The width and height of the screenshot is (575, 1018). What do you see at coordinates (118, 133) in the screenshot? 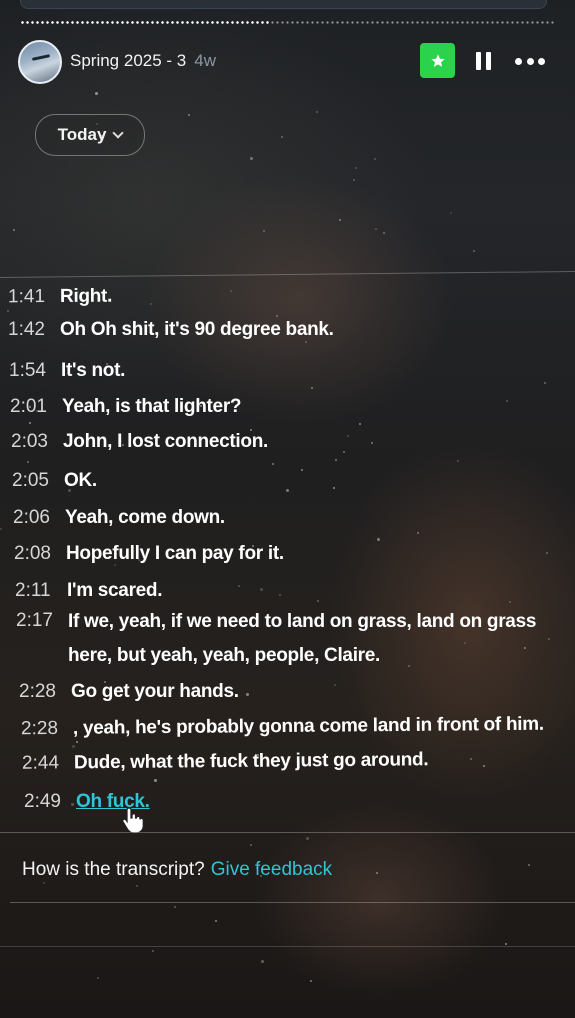
I see `chevron-down-icon` at bounding box center [118, 133].